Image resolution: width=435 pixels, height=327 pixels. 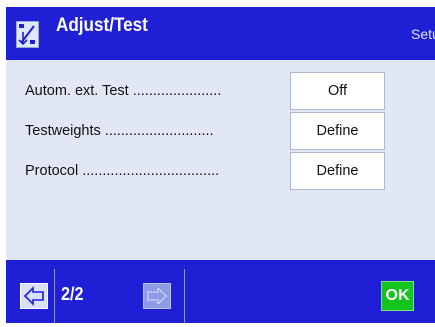 I want to click on arrow-right-icon, so click(x=157, y=299).